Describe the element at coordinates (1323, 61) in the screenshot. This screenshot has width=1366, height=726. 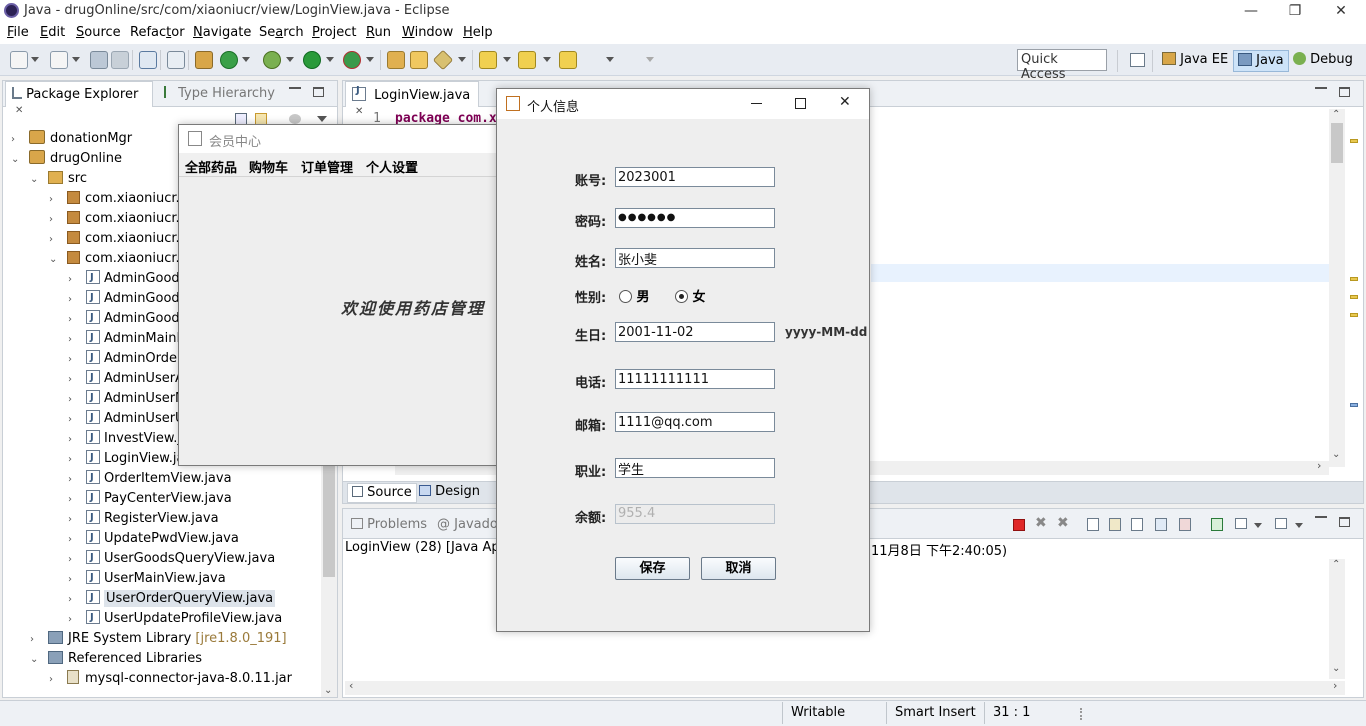
I see `perspective-debug: Debug` at that location.